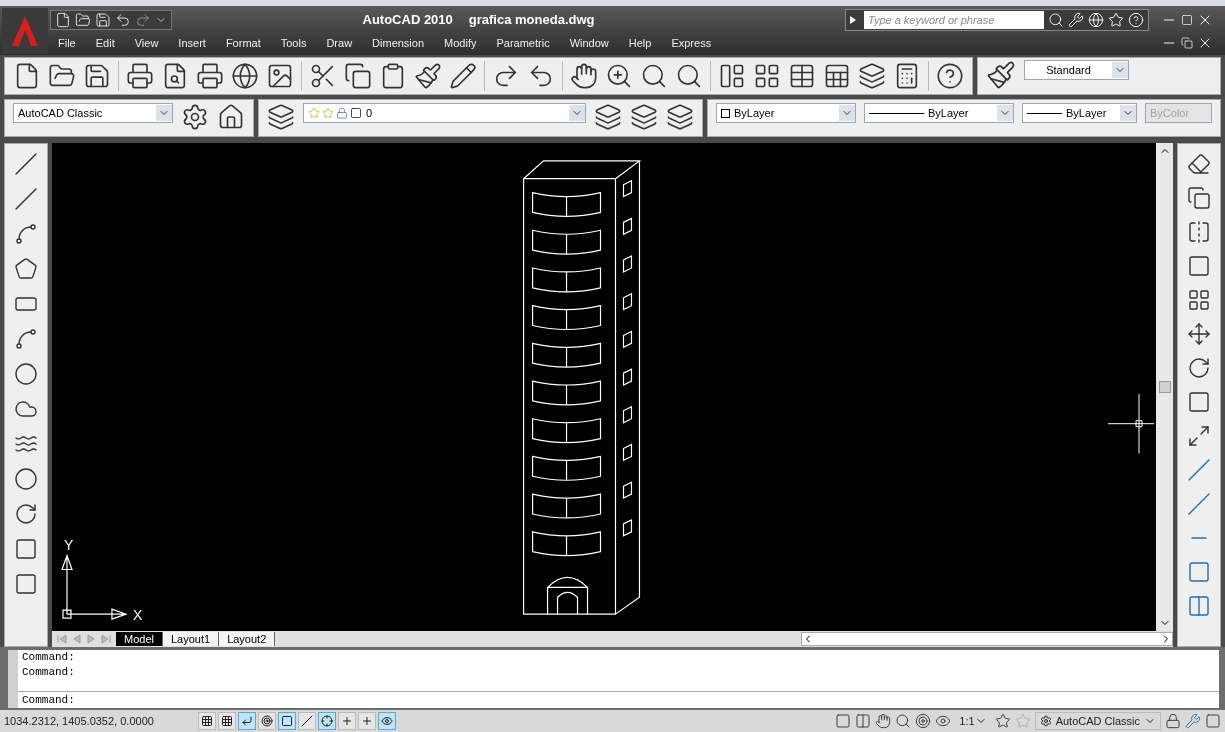  What do you see at coordinates (26, 374) in the screenshot?
I see `circle-icon` at bounding box center [26, 374].